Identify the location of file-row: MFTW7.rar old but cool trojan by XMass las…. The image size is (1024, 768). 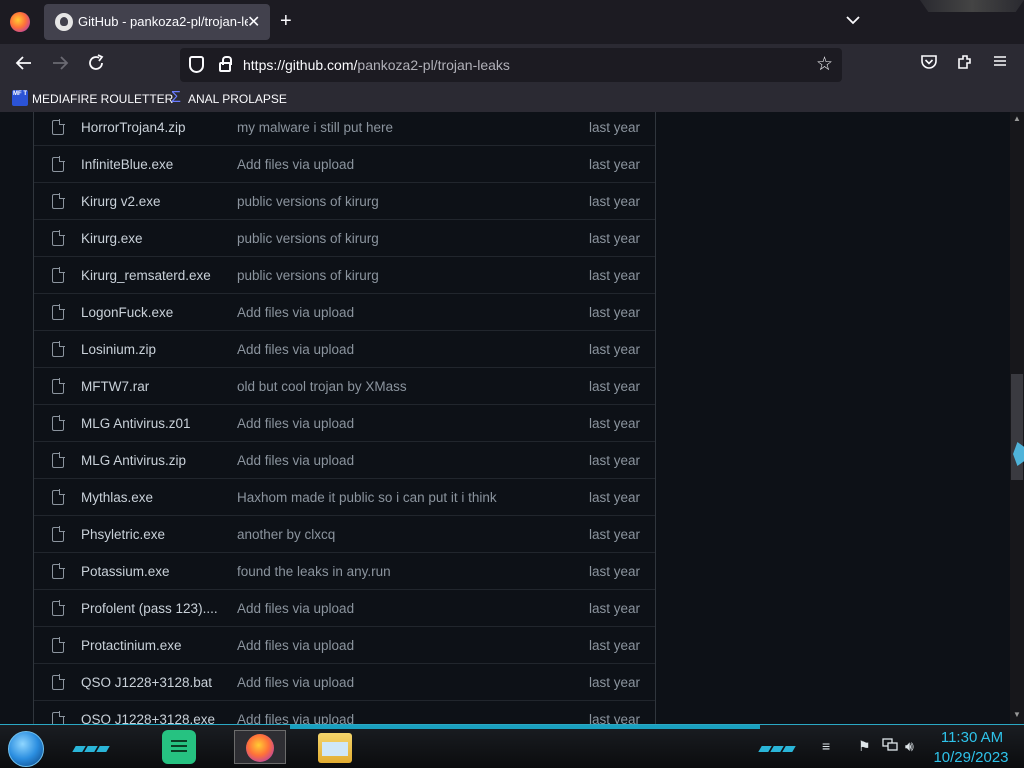
(344, 386).